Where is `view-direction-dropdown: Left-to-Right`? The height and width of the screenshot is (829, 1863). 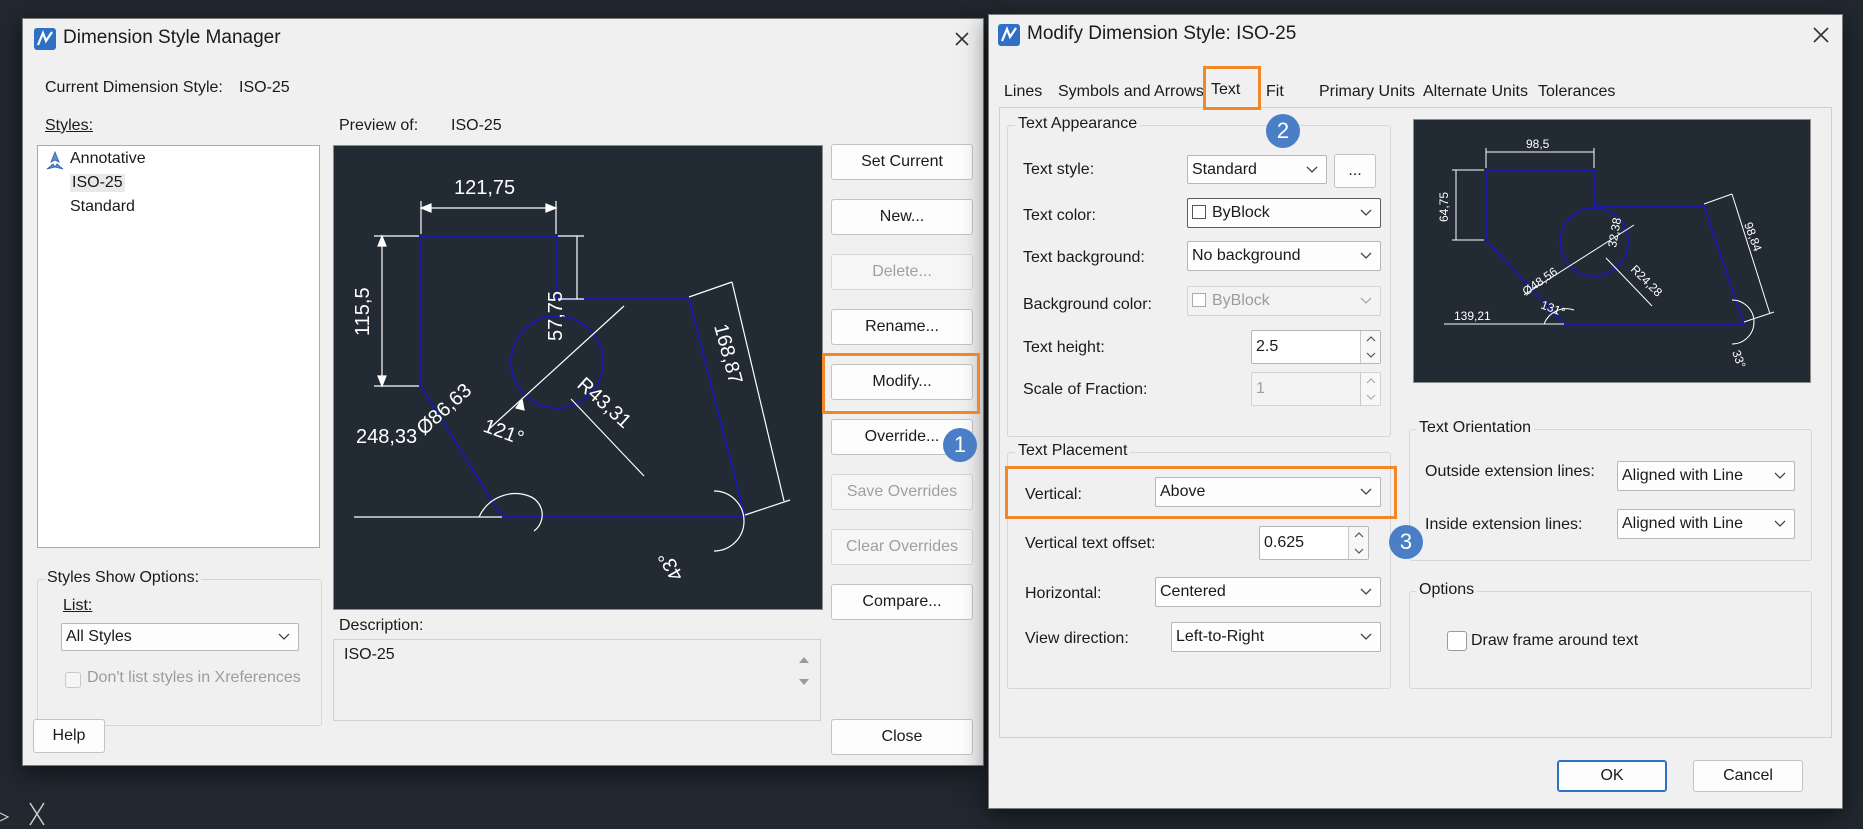 view-direction-dropdown: Left-to-Right is located at coordinates (1276, 637).